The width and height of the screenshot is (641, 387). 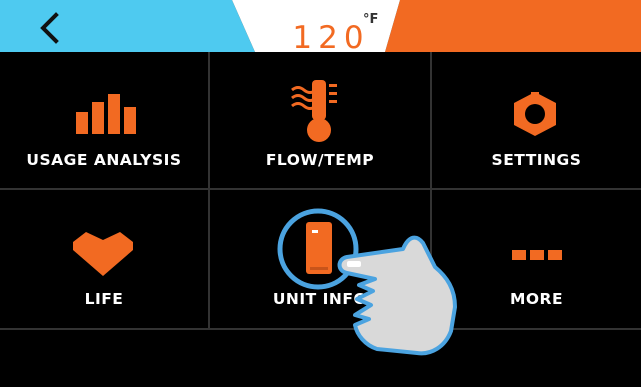 I want to click on tile-label: LIFE, so click(x=104, y=299).